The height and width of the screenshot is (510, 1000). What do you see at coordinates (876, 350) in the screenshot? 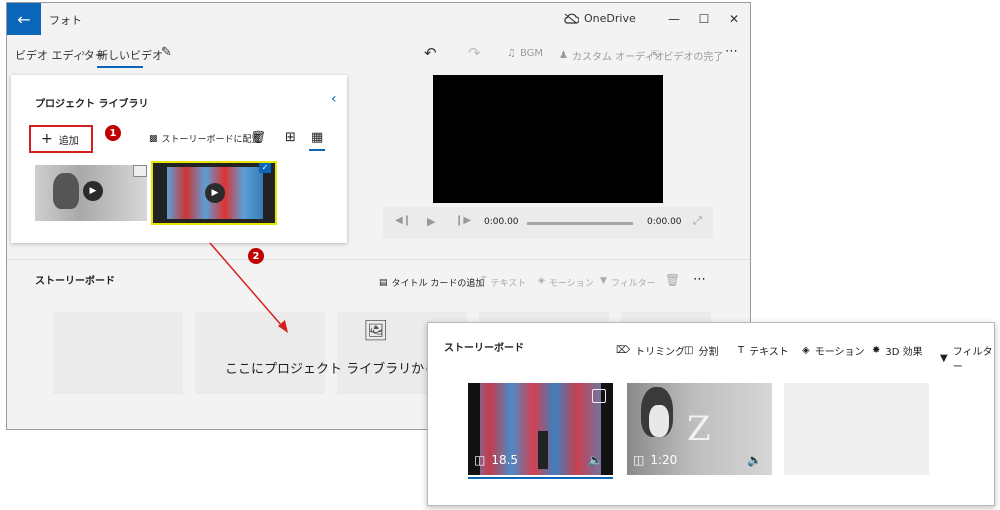
I see `3d-effects-icon: ✸` at bounding box center [876, 350].